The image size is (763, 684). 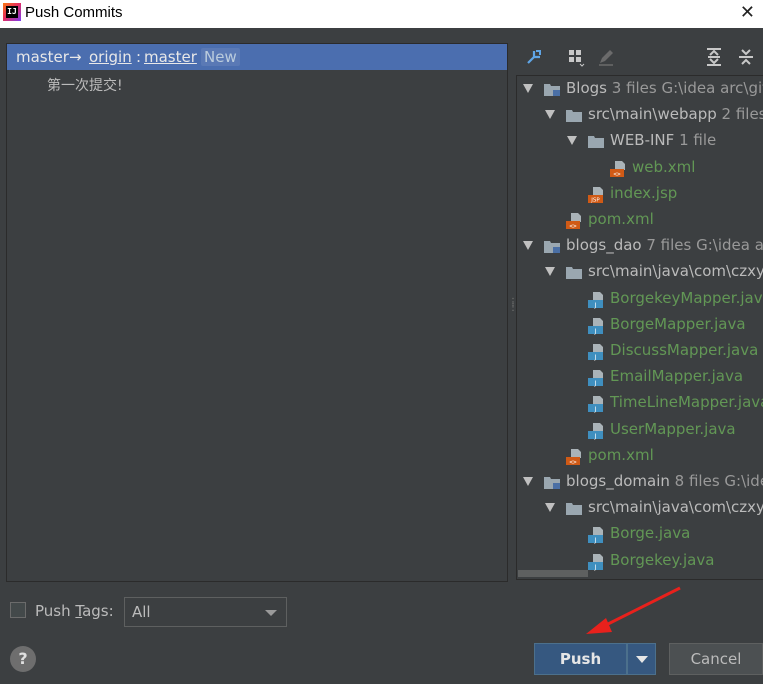 What do you see at coordinates (650, 533) in the screenshot?
I see `tree-item-name: Borge.java` at bounding box center [650, 533].